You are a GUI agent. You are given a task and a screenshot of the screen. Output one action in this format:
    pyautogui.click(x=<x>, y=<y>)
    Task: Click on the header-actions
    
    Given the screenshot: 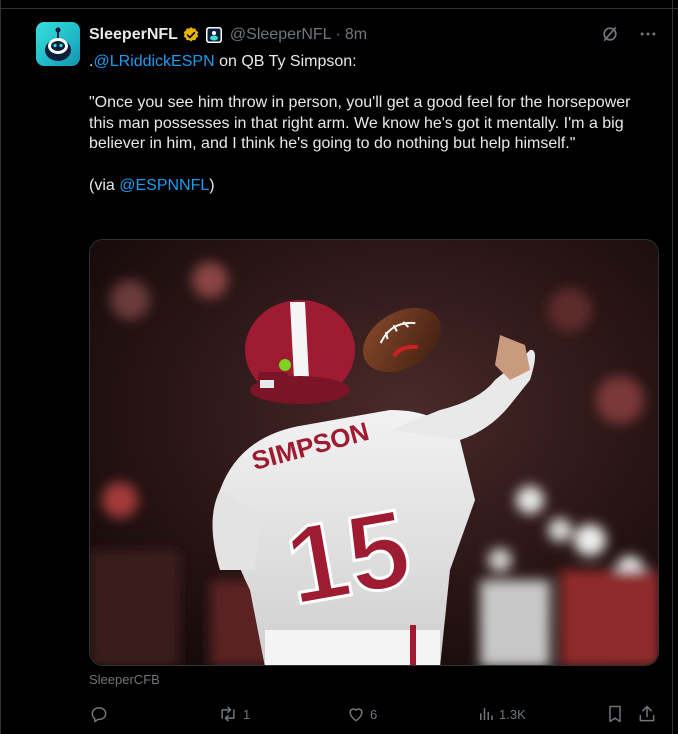 What is the action you would take?
    pyautogui.click(x=629, y=34)
    